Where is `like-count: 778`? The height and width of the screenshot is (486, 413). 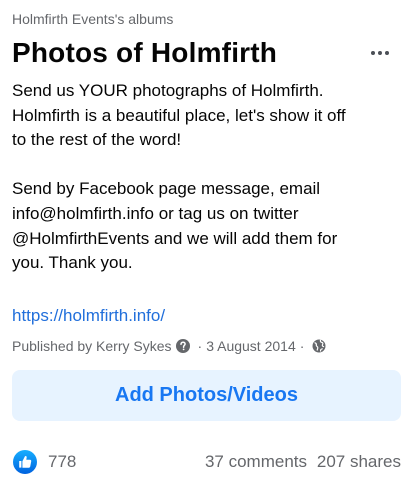 like-count: 778 is located at coordinates (62, 462).